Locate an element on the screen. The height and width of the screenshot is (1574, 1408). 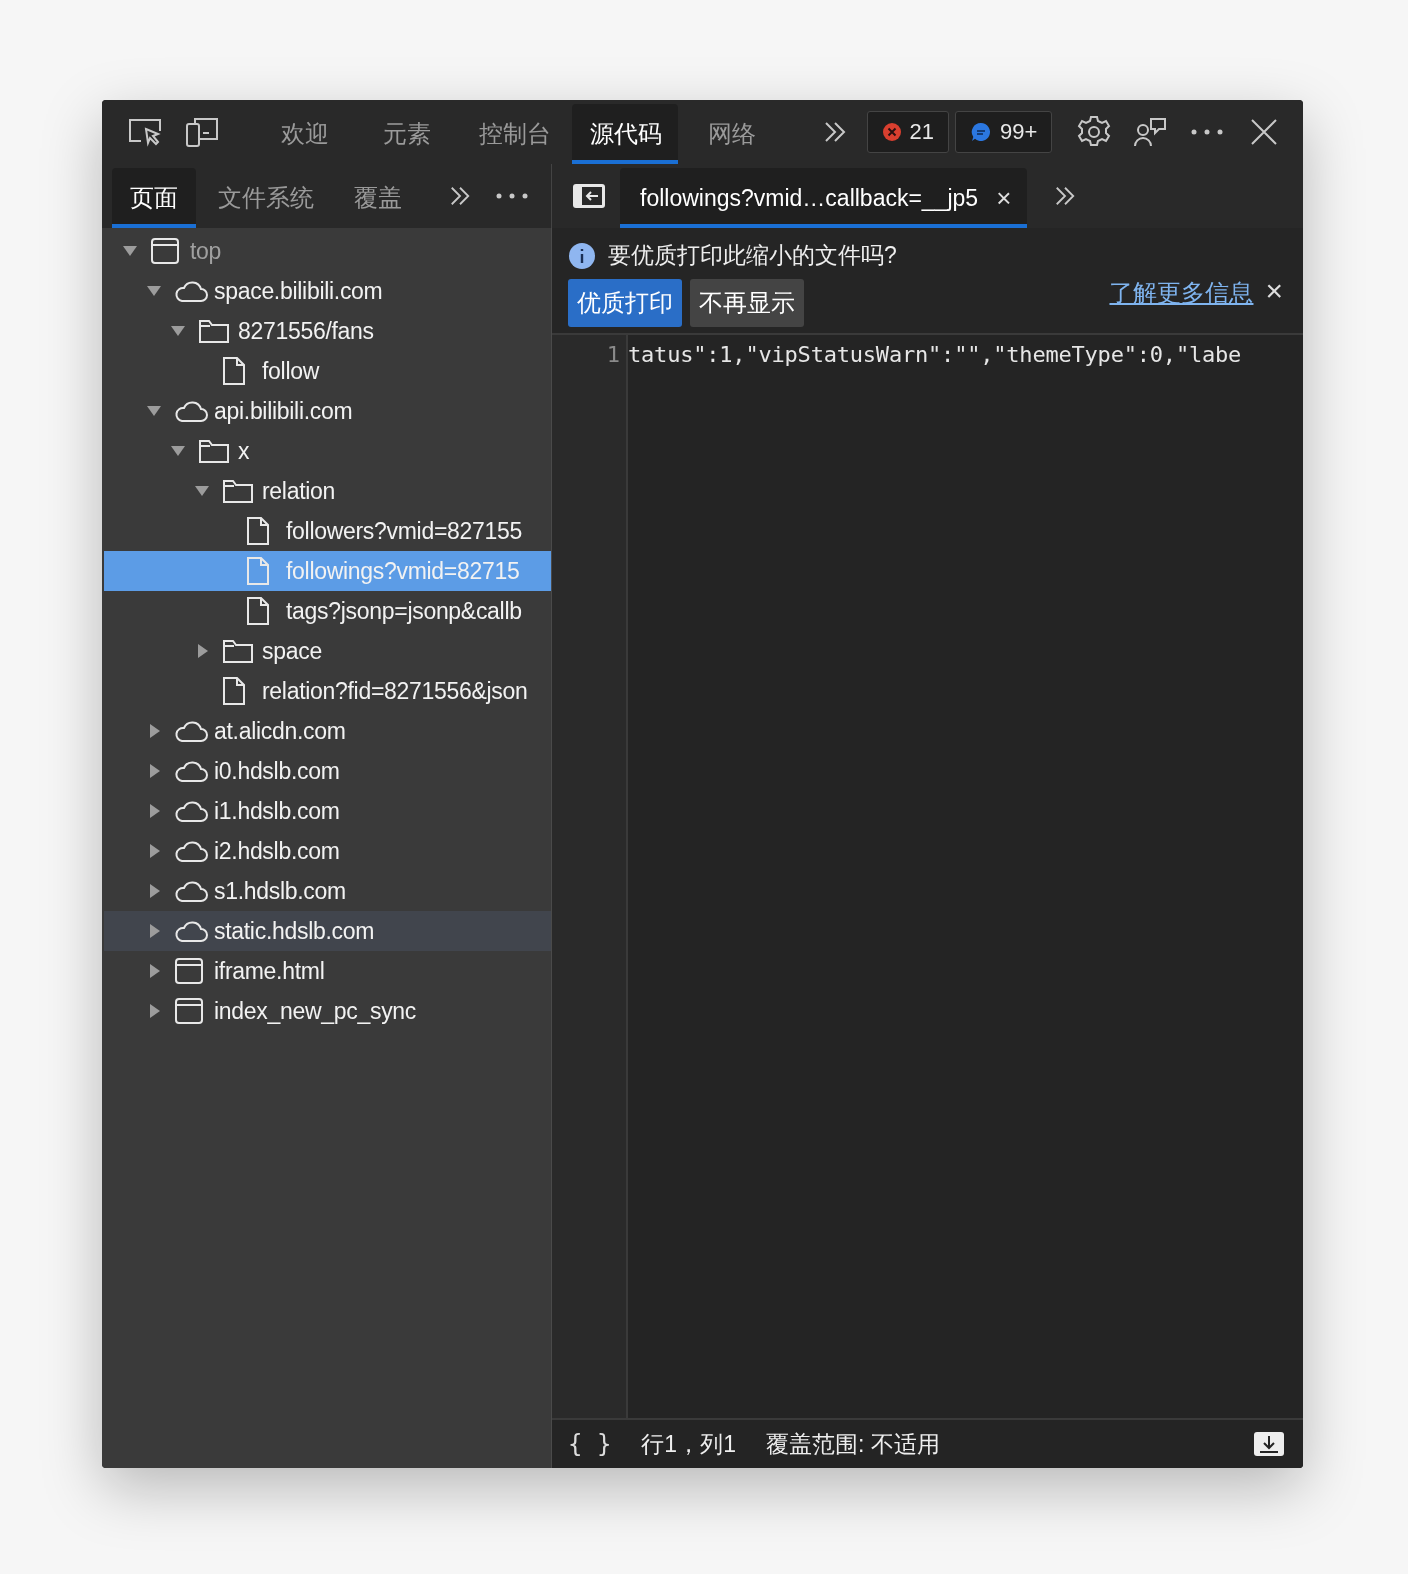
tree-item: at.alicdn.com is located at coordinates (327, 731).